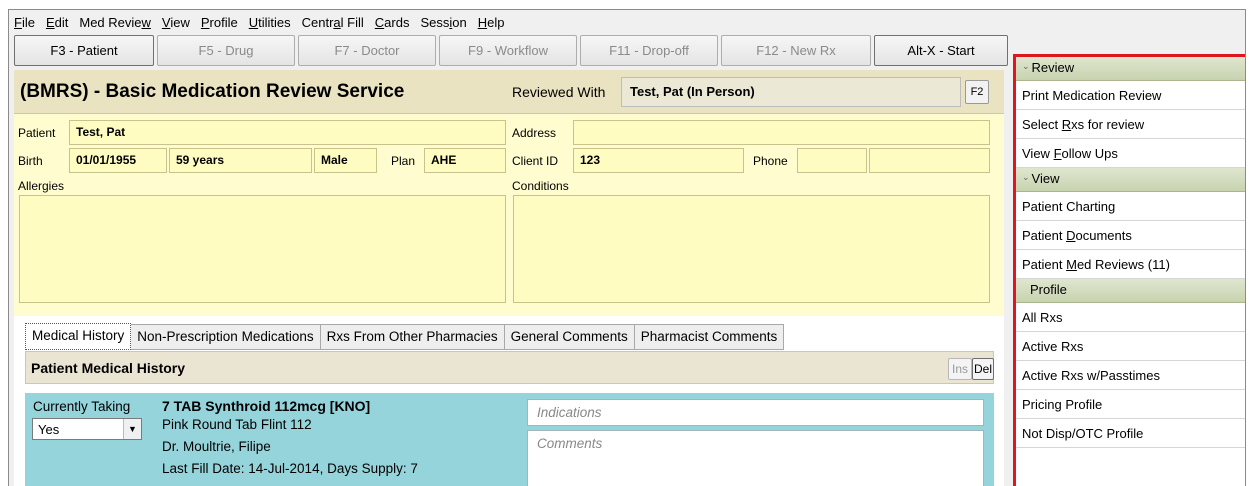 The width and height of the screenshot is (1252, 486). What do you see at coordinates (791, 92) in the screenshot?
I see `reviewed-with-field: Test, Pat (In Person)` at bounding box center [791, 92].